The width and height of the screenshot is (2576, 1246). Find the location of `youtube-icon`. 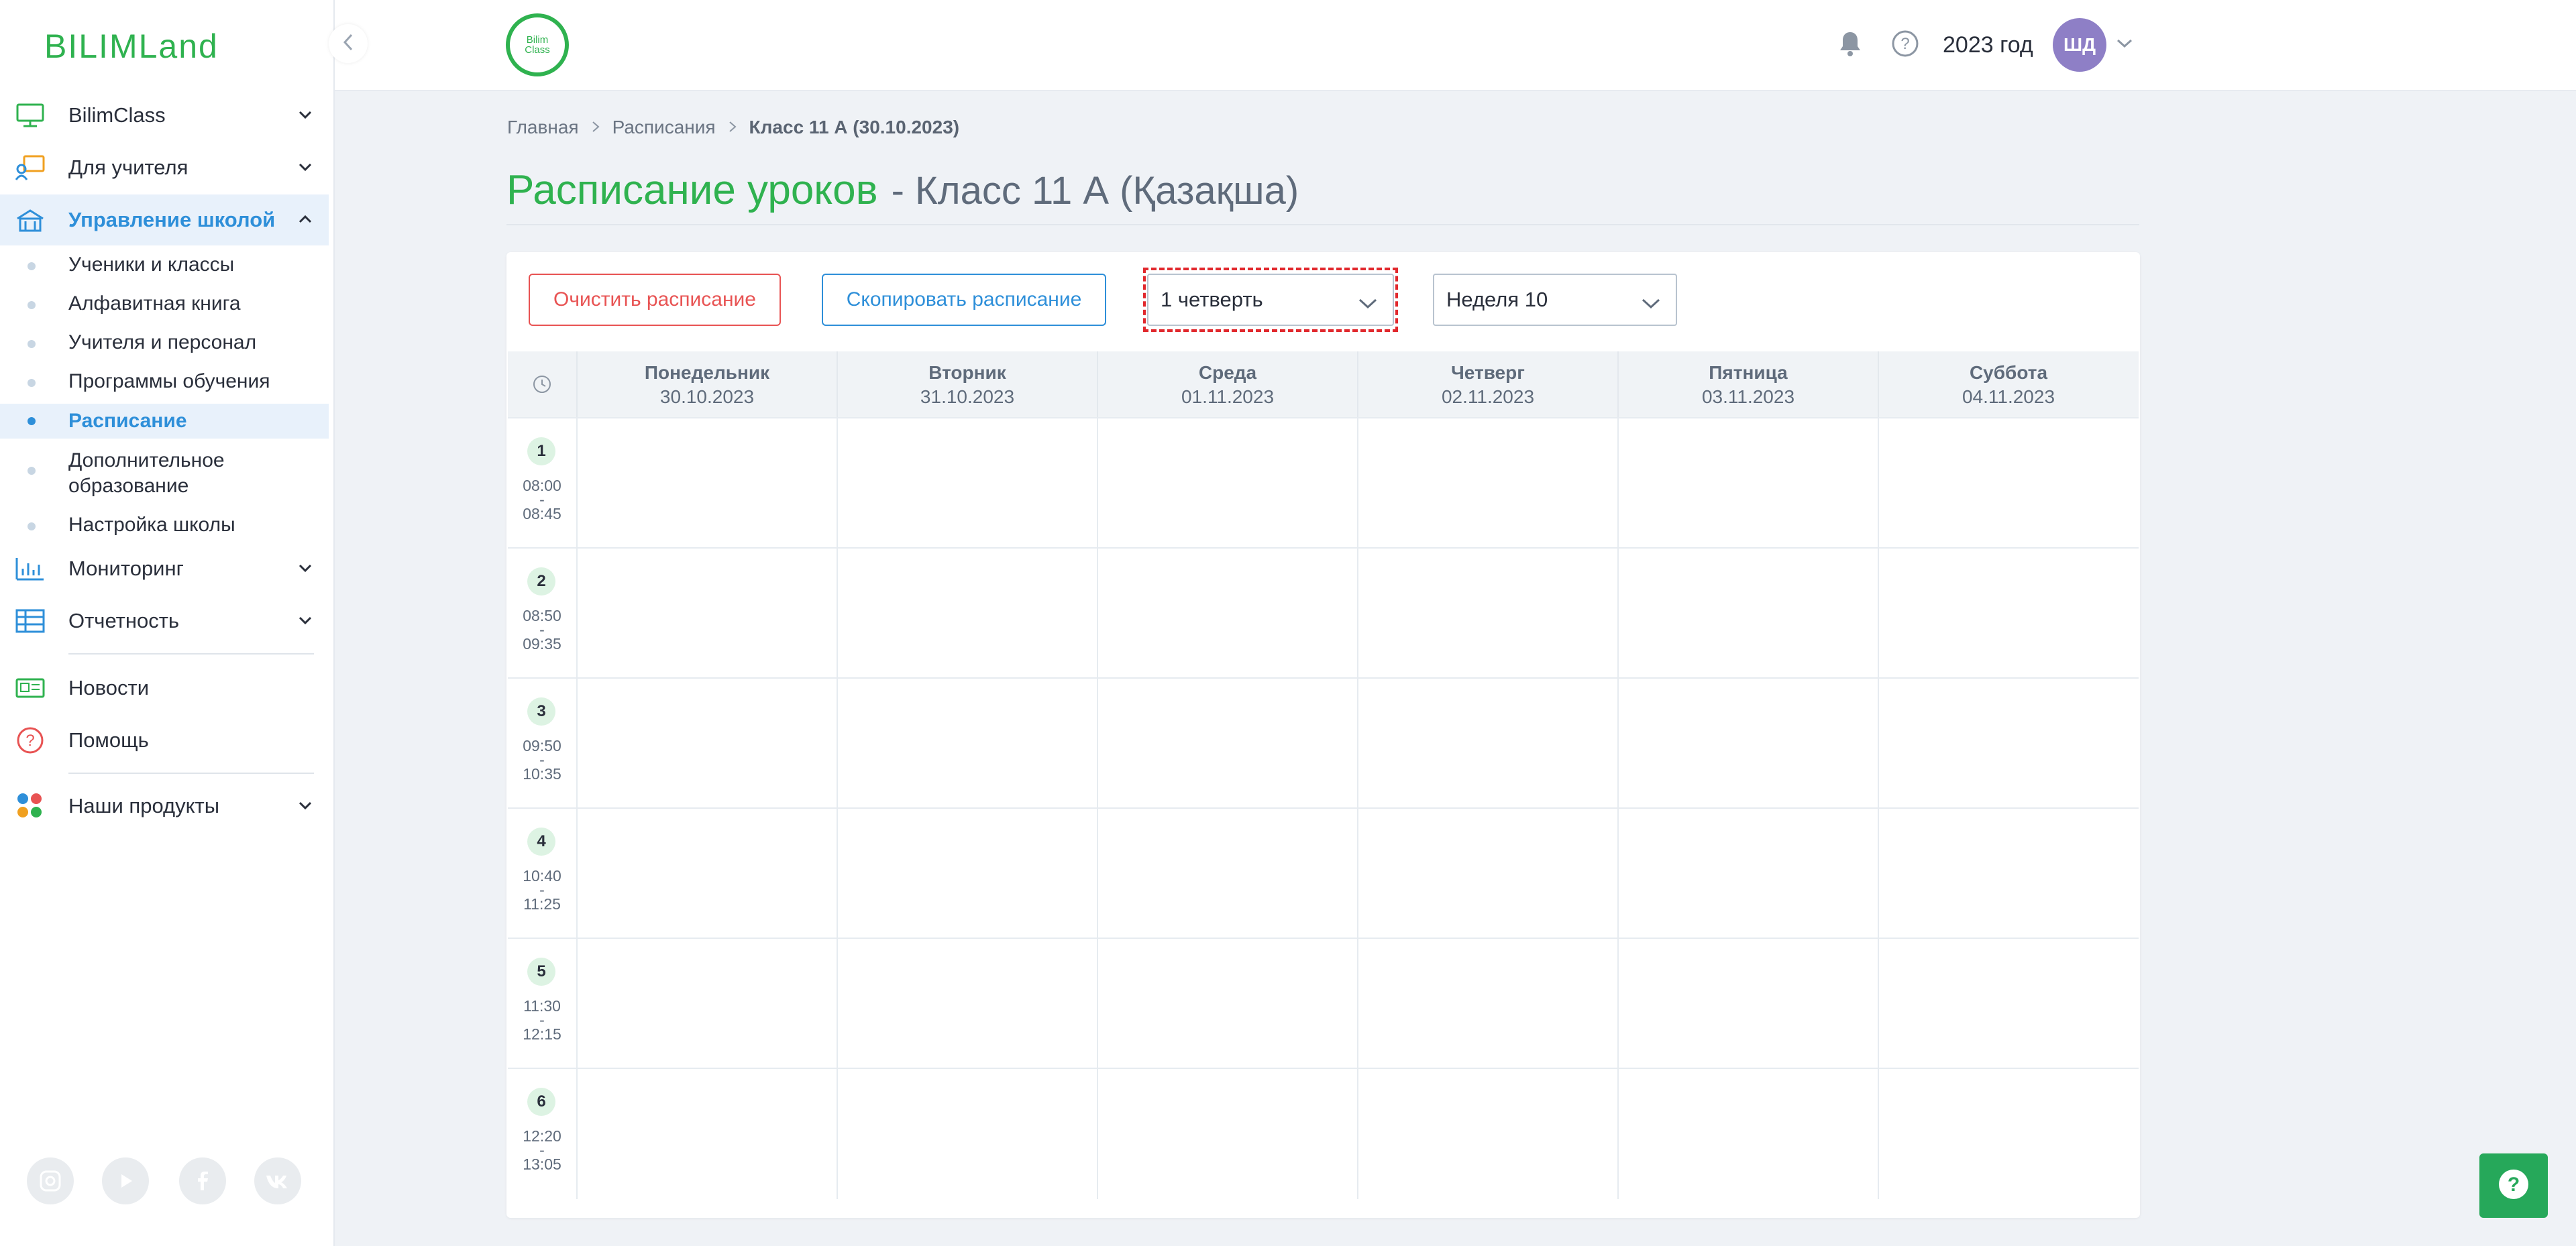

youtube-icon is located at coordinates (125, 1180).